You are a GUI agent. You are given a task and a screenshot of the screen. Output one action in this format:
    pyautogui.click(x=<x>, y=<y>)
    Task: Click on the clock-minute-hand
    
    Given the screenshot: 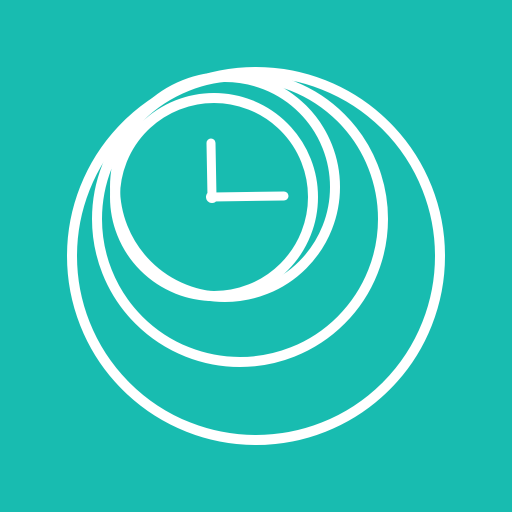 What is the action you would take?
    pyautogui.click(x=248, y=196)
    